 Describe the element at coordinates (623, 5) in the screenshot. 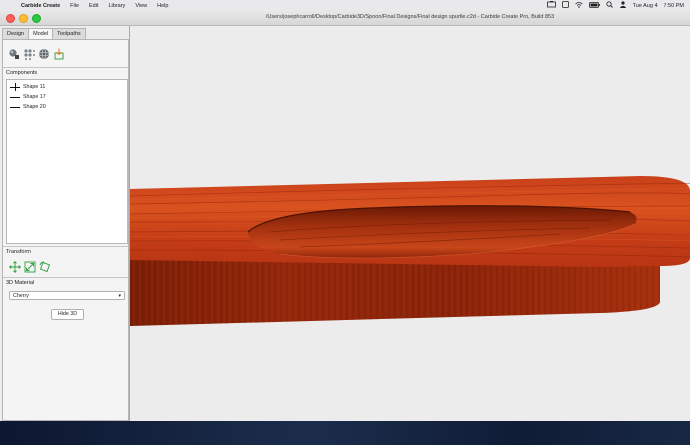

I see `user-switch-icon` at that location.